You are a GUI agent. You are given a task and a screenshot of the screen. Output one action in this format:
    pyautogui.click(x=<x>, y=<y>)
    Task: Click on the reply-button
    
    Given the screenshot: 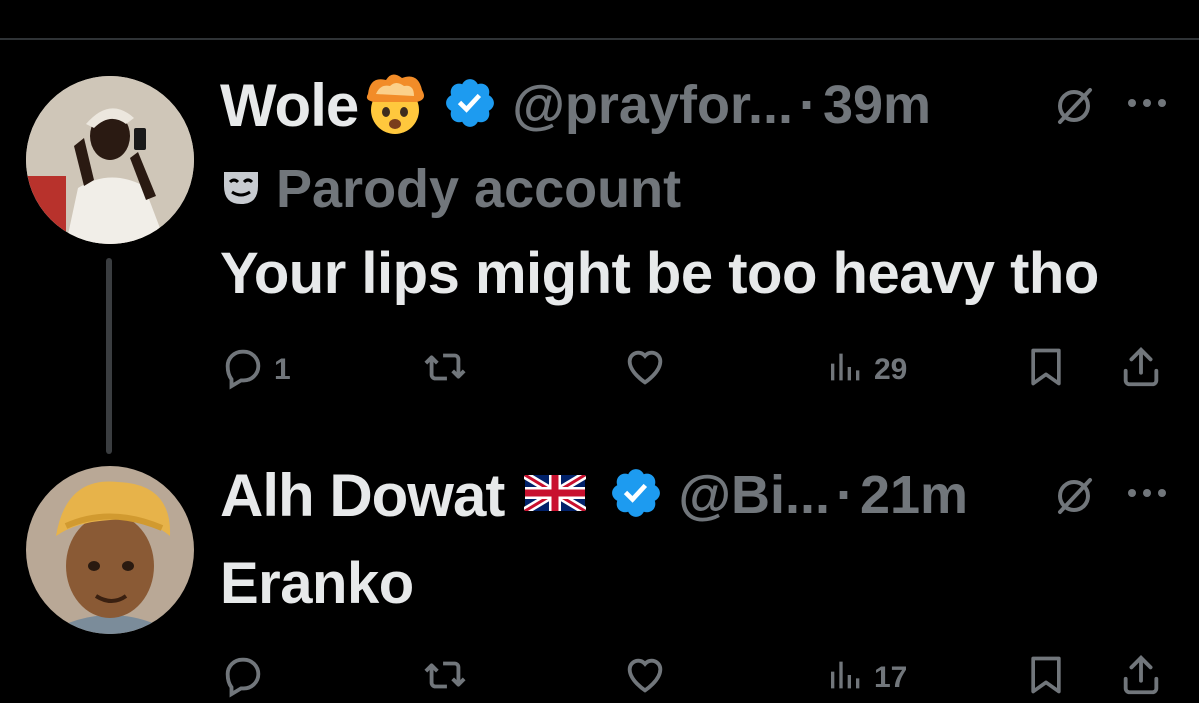 What is the action you would take?
    pyautogui.click(x=243, y=677)
    